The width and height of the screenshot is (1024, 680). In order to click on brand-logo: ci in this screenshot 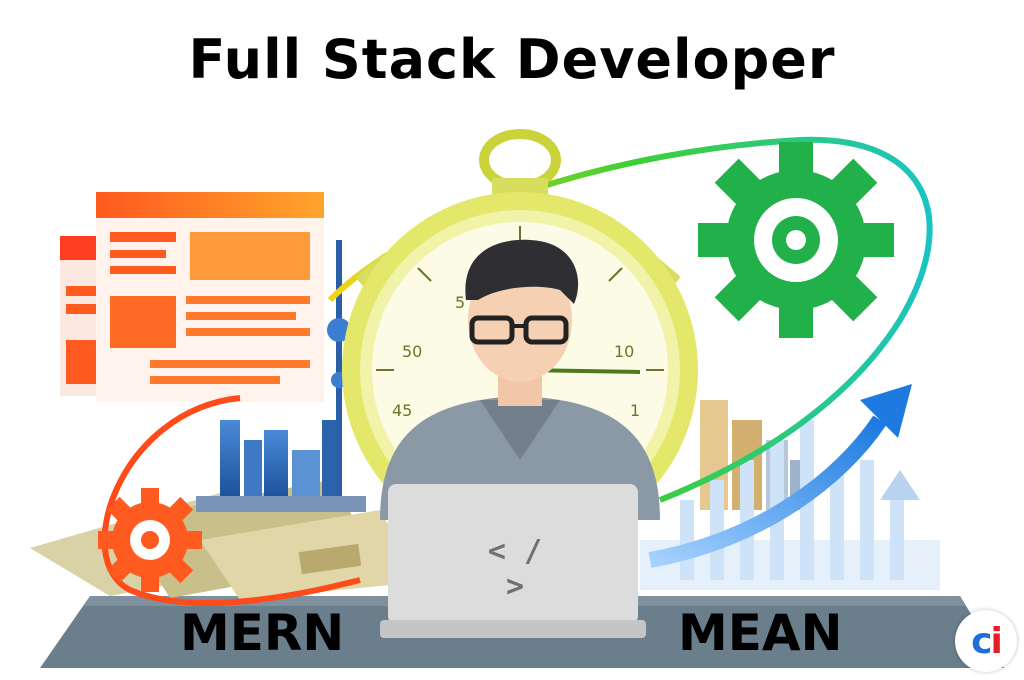, I will do `click(986, 641)`.